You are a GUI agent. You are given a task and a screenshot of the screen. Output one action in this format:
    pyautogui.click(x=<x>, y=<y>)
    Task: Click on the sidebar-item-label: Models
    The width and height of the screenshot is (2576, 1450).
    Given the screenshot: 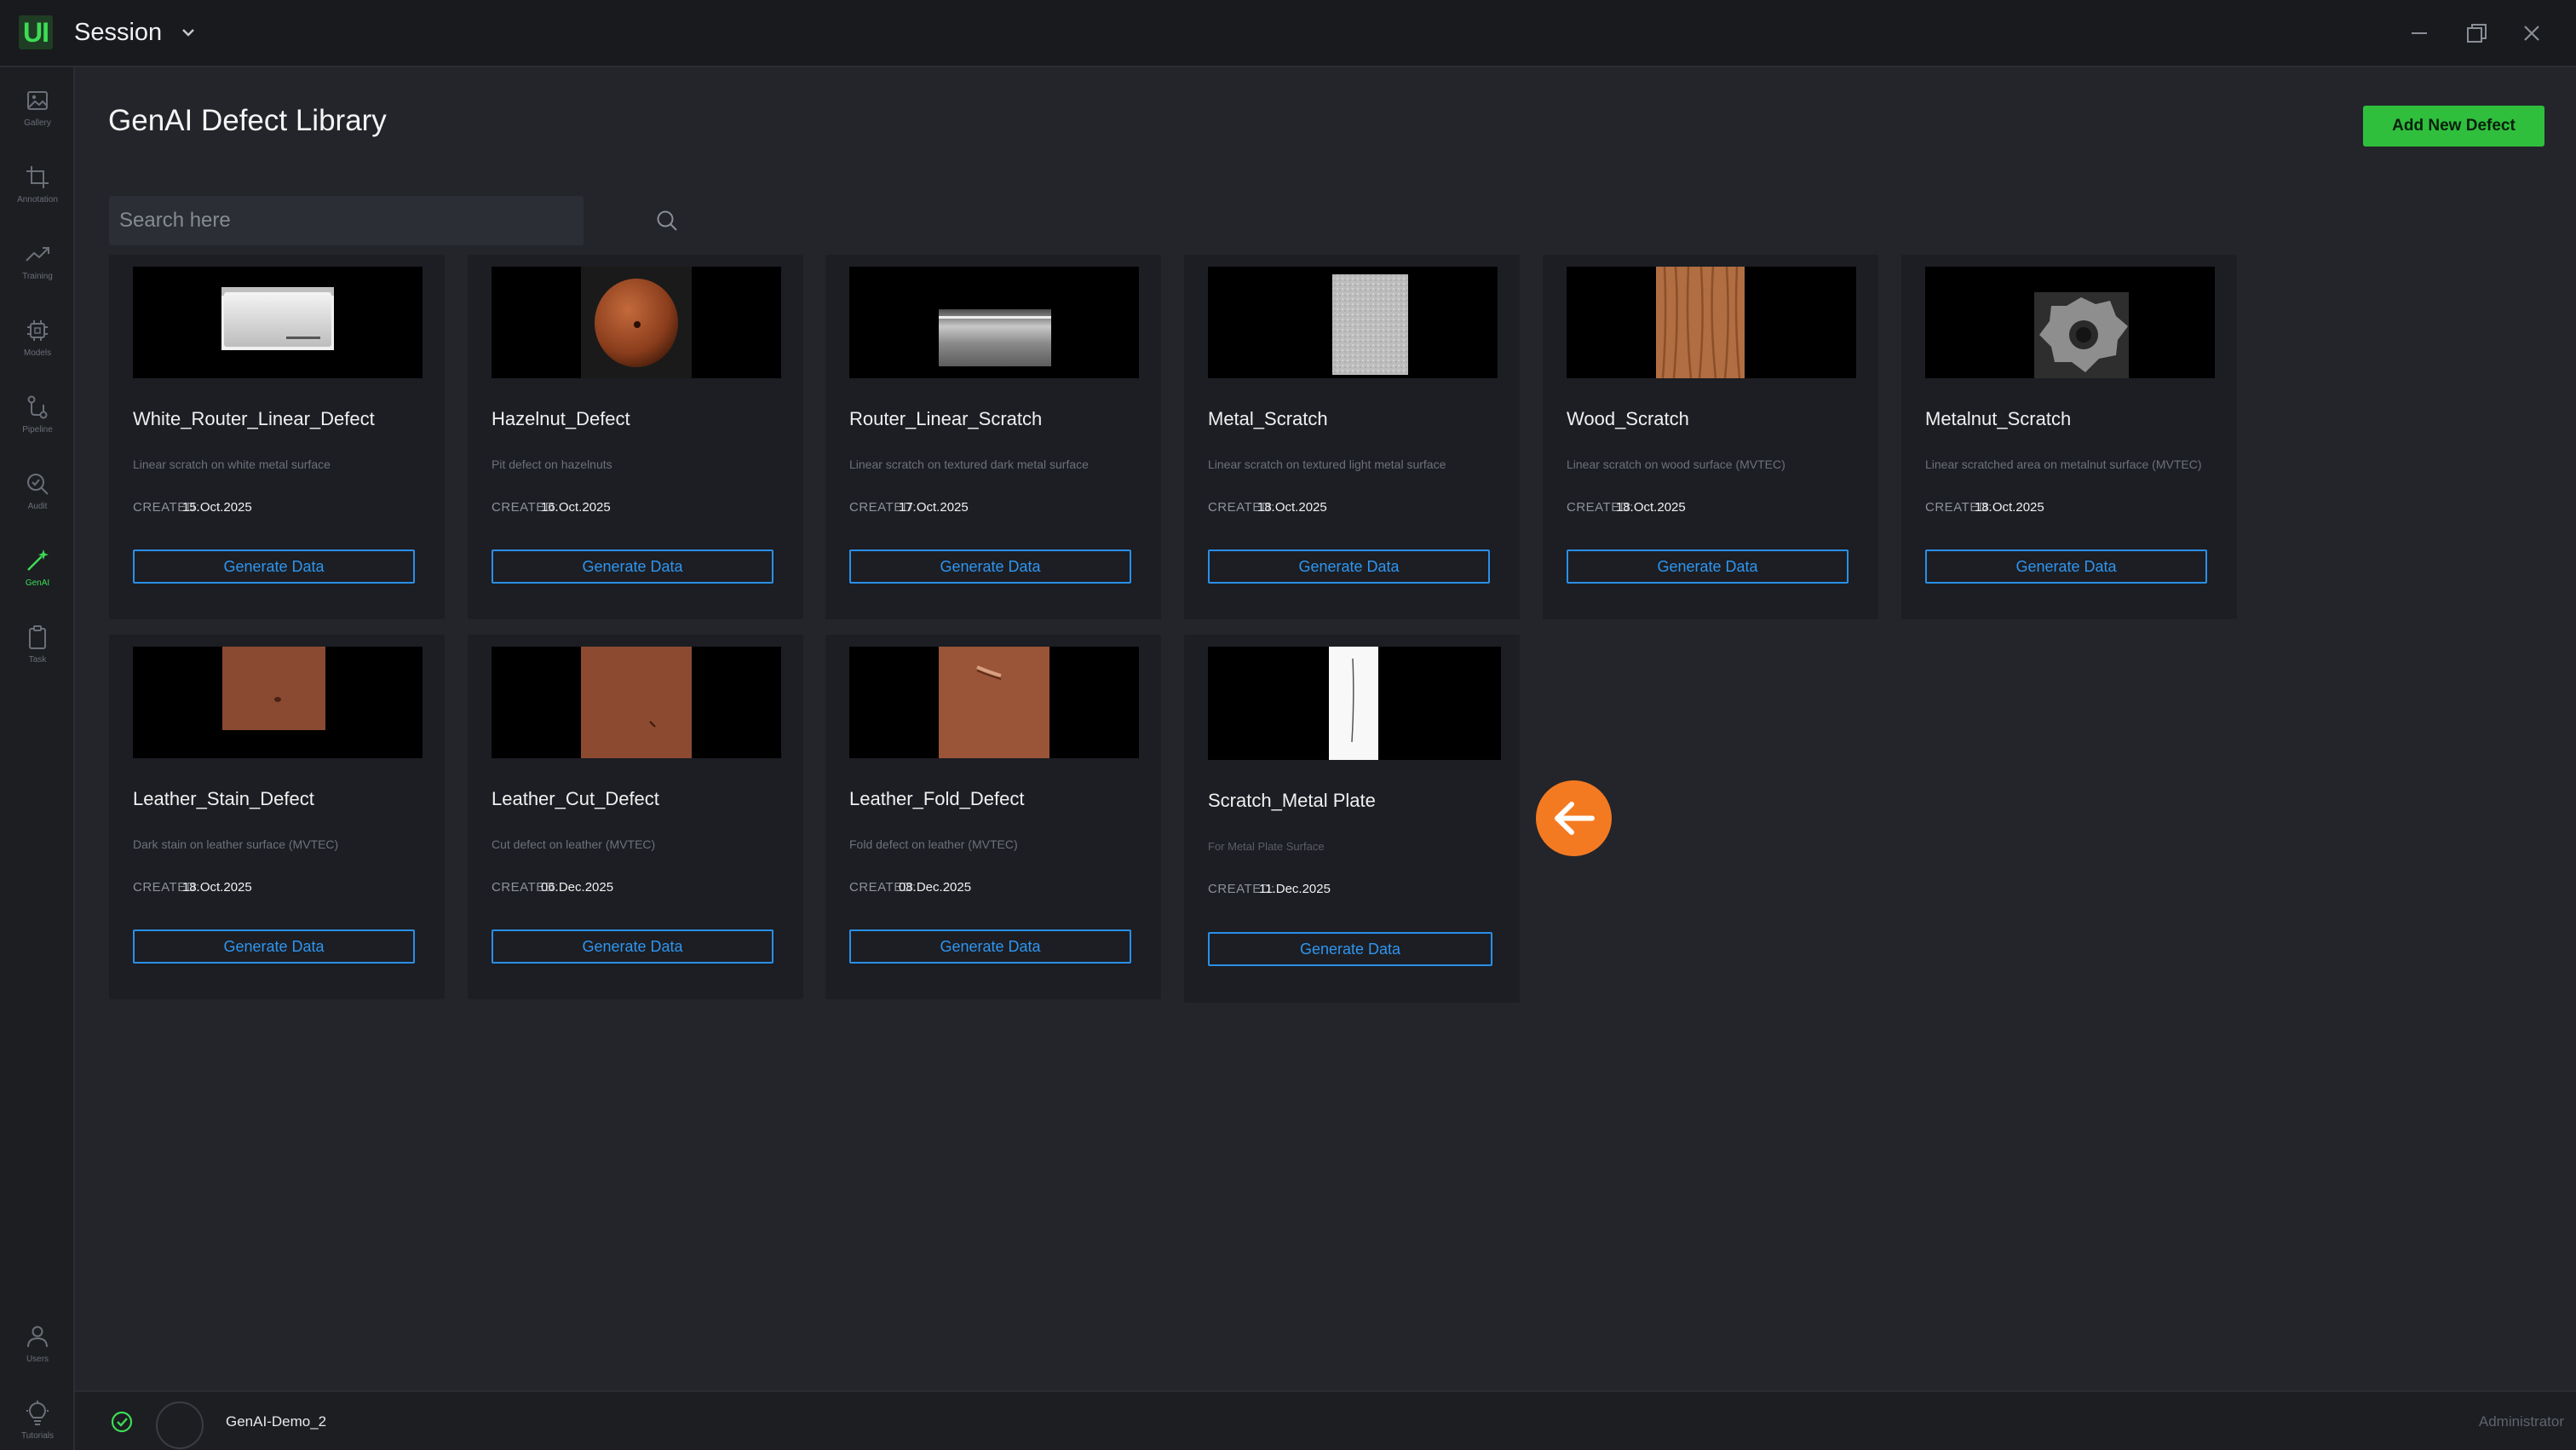 What is the action you would take?
    pyautogui.click(x=38, y=353)
    